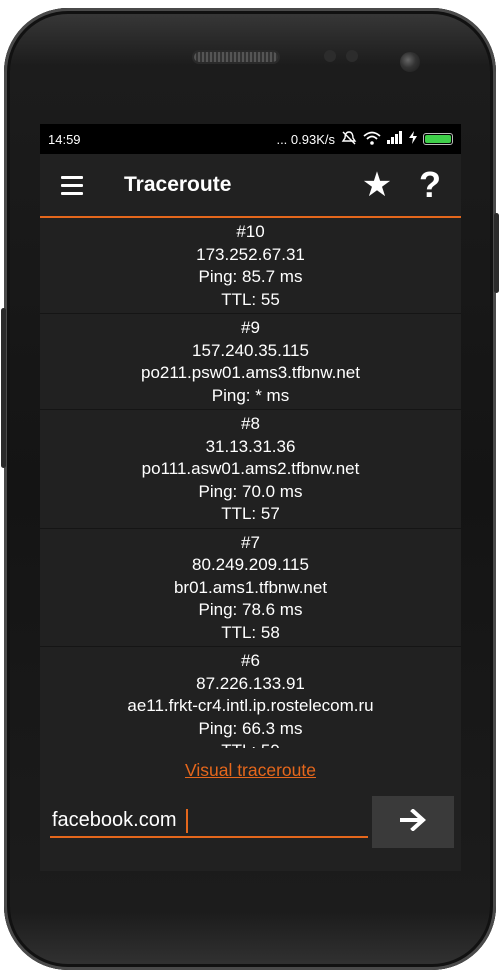 Image resolution: width=500 pixels, height=978 pixels. Describe the element at coordinates (250, 660) in the screenshot. I see `hop-number: #6` at that location.